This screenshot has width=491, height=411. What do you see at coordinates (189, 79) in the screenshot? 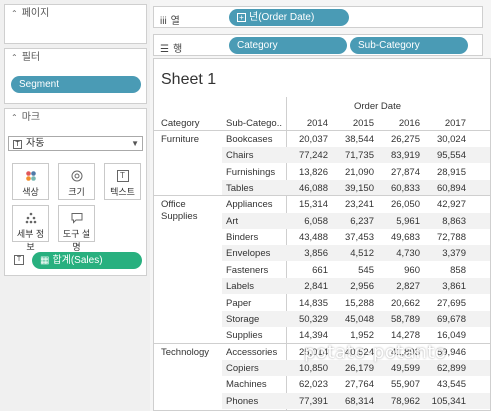
I see `sheet-title: Sheet 1` at bounding box center [189, 79].